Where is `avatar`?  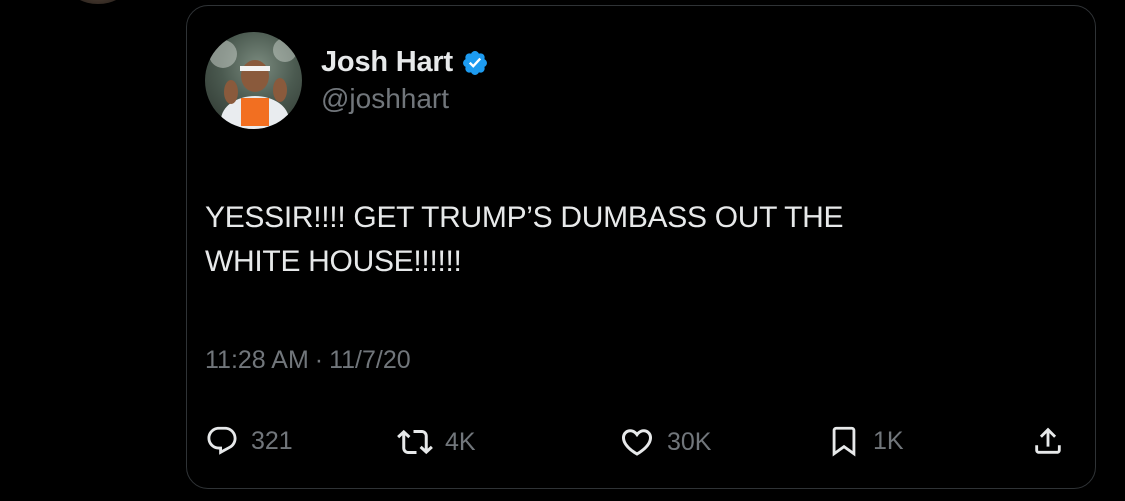
avatar is located at coordinates (253, 80).